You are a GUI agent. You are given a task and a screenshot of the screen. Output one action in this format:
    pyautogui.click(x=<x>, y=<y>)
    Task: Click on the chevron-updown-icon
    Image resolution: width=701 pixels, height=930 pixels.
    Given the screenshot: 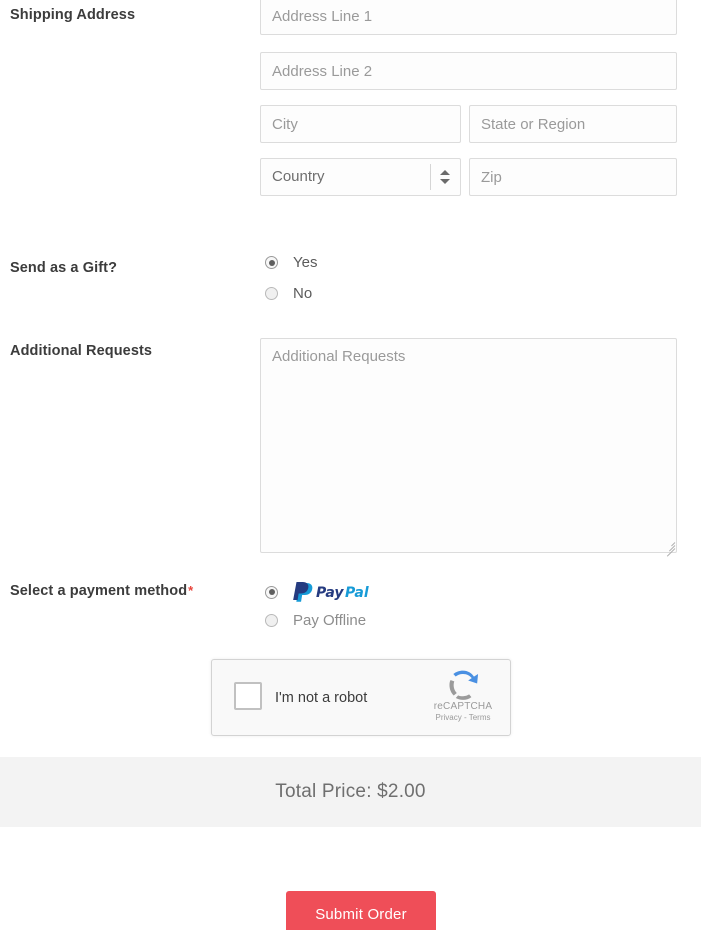 What is the action you would take?
    pyautogui.click(x=445, y=177)
    